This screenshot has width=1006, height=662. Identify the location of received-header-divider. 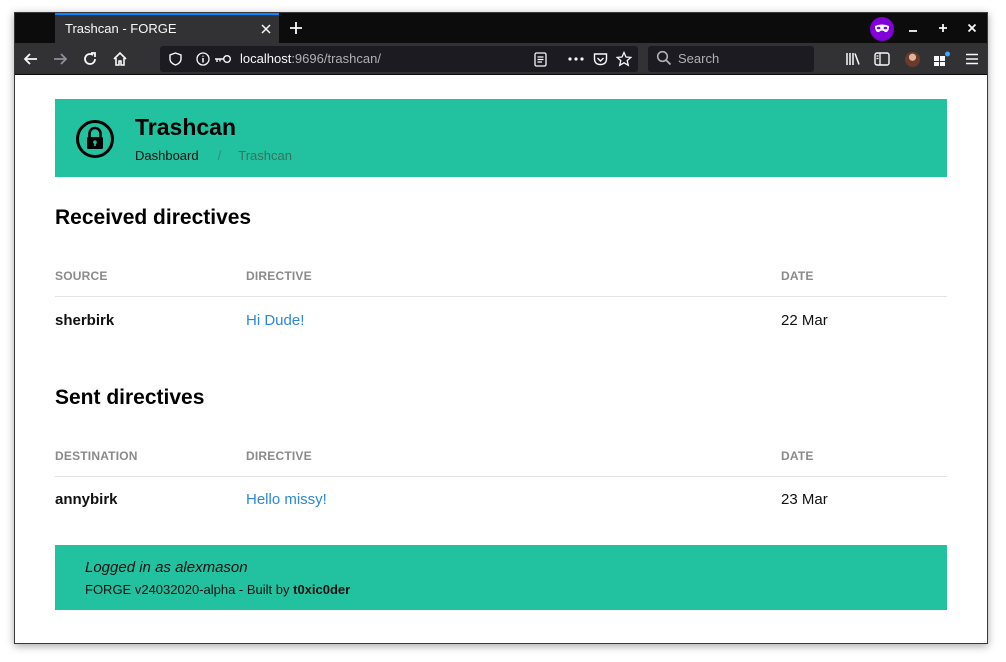
(501, 296).